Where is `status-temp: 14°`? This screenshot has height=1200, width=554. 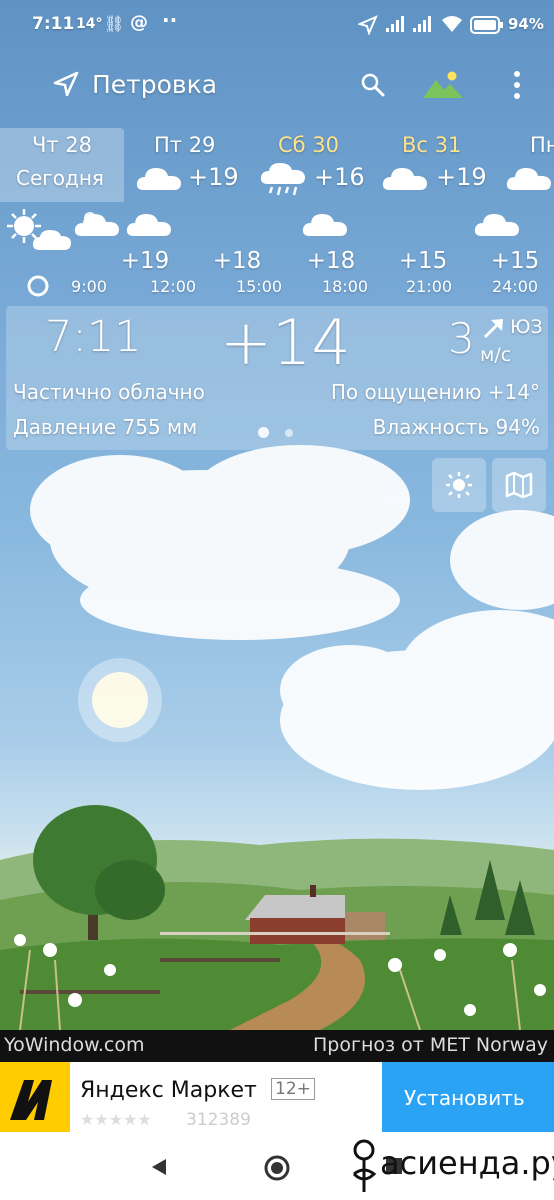 status-temp: 14° is located at coordinates (89, 24).